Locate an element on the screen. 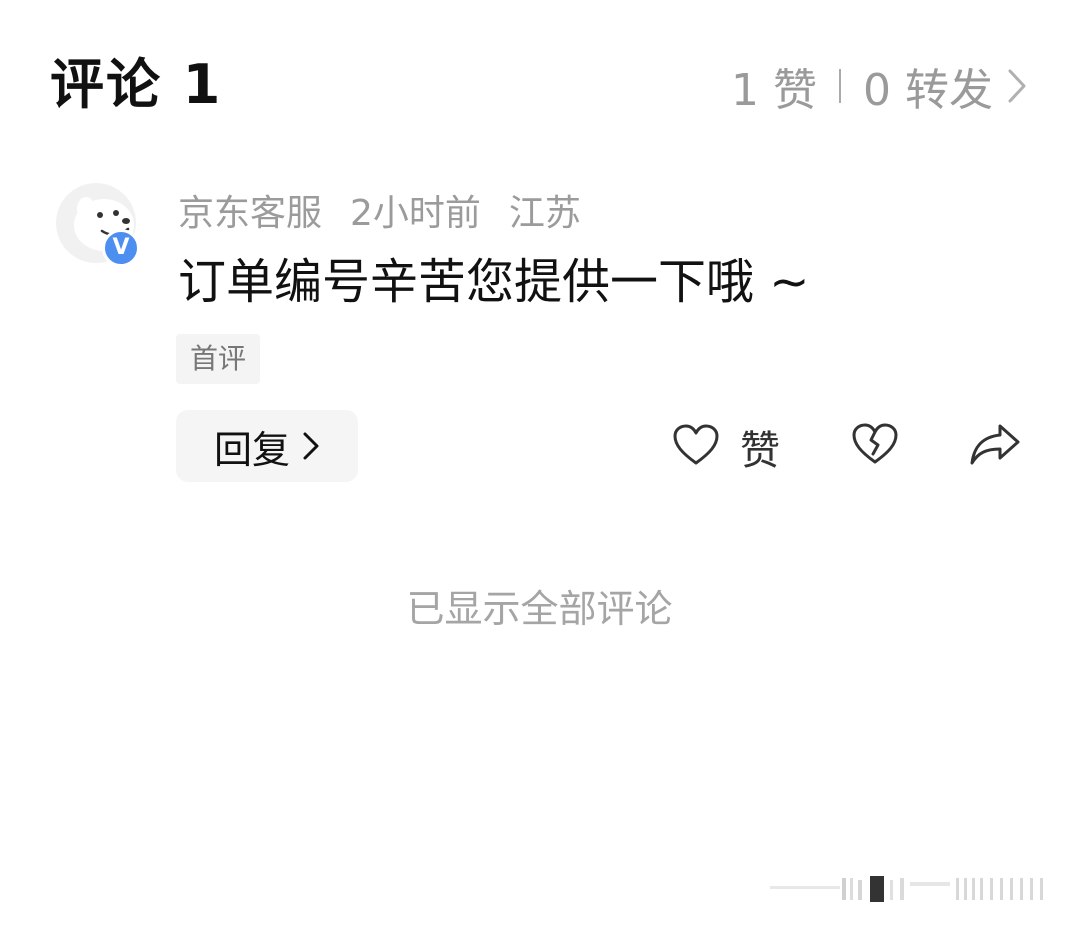 The width and height of the screenshot is (1079, 925). watermark-image is located at coordinates (915, 889).